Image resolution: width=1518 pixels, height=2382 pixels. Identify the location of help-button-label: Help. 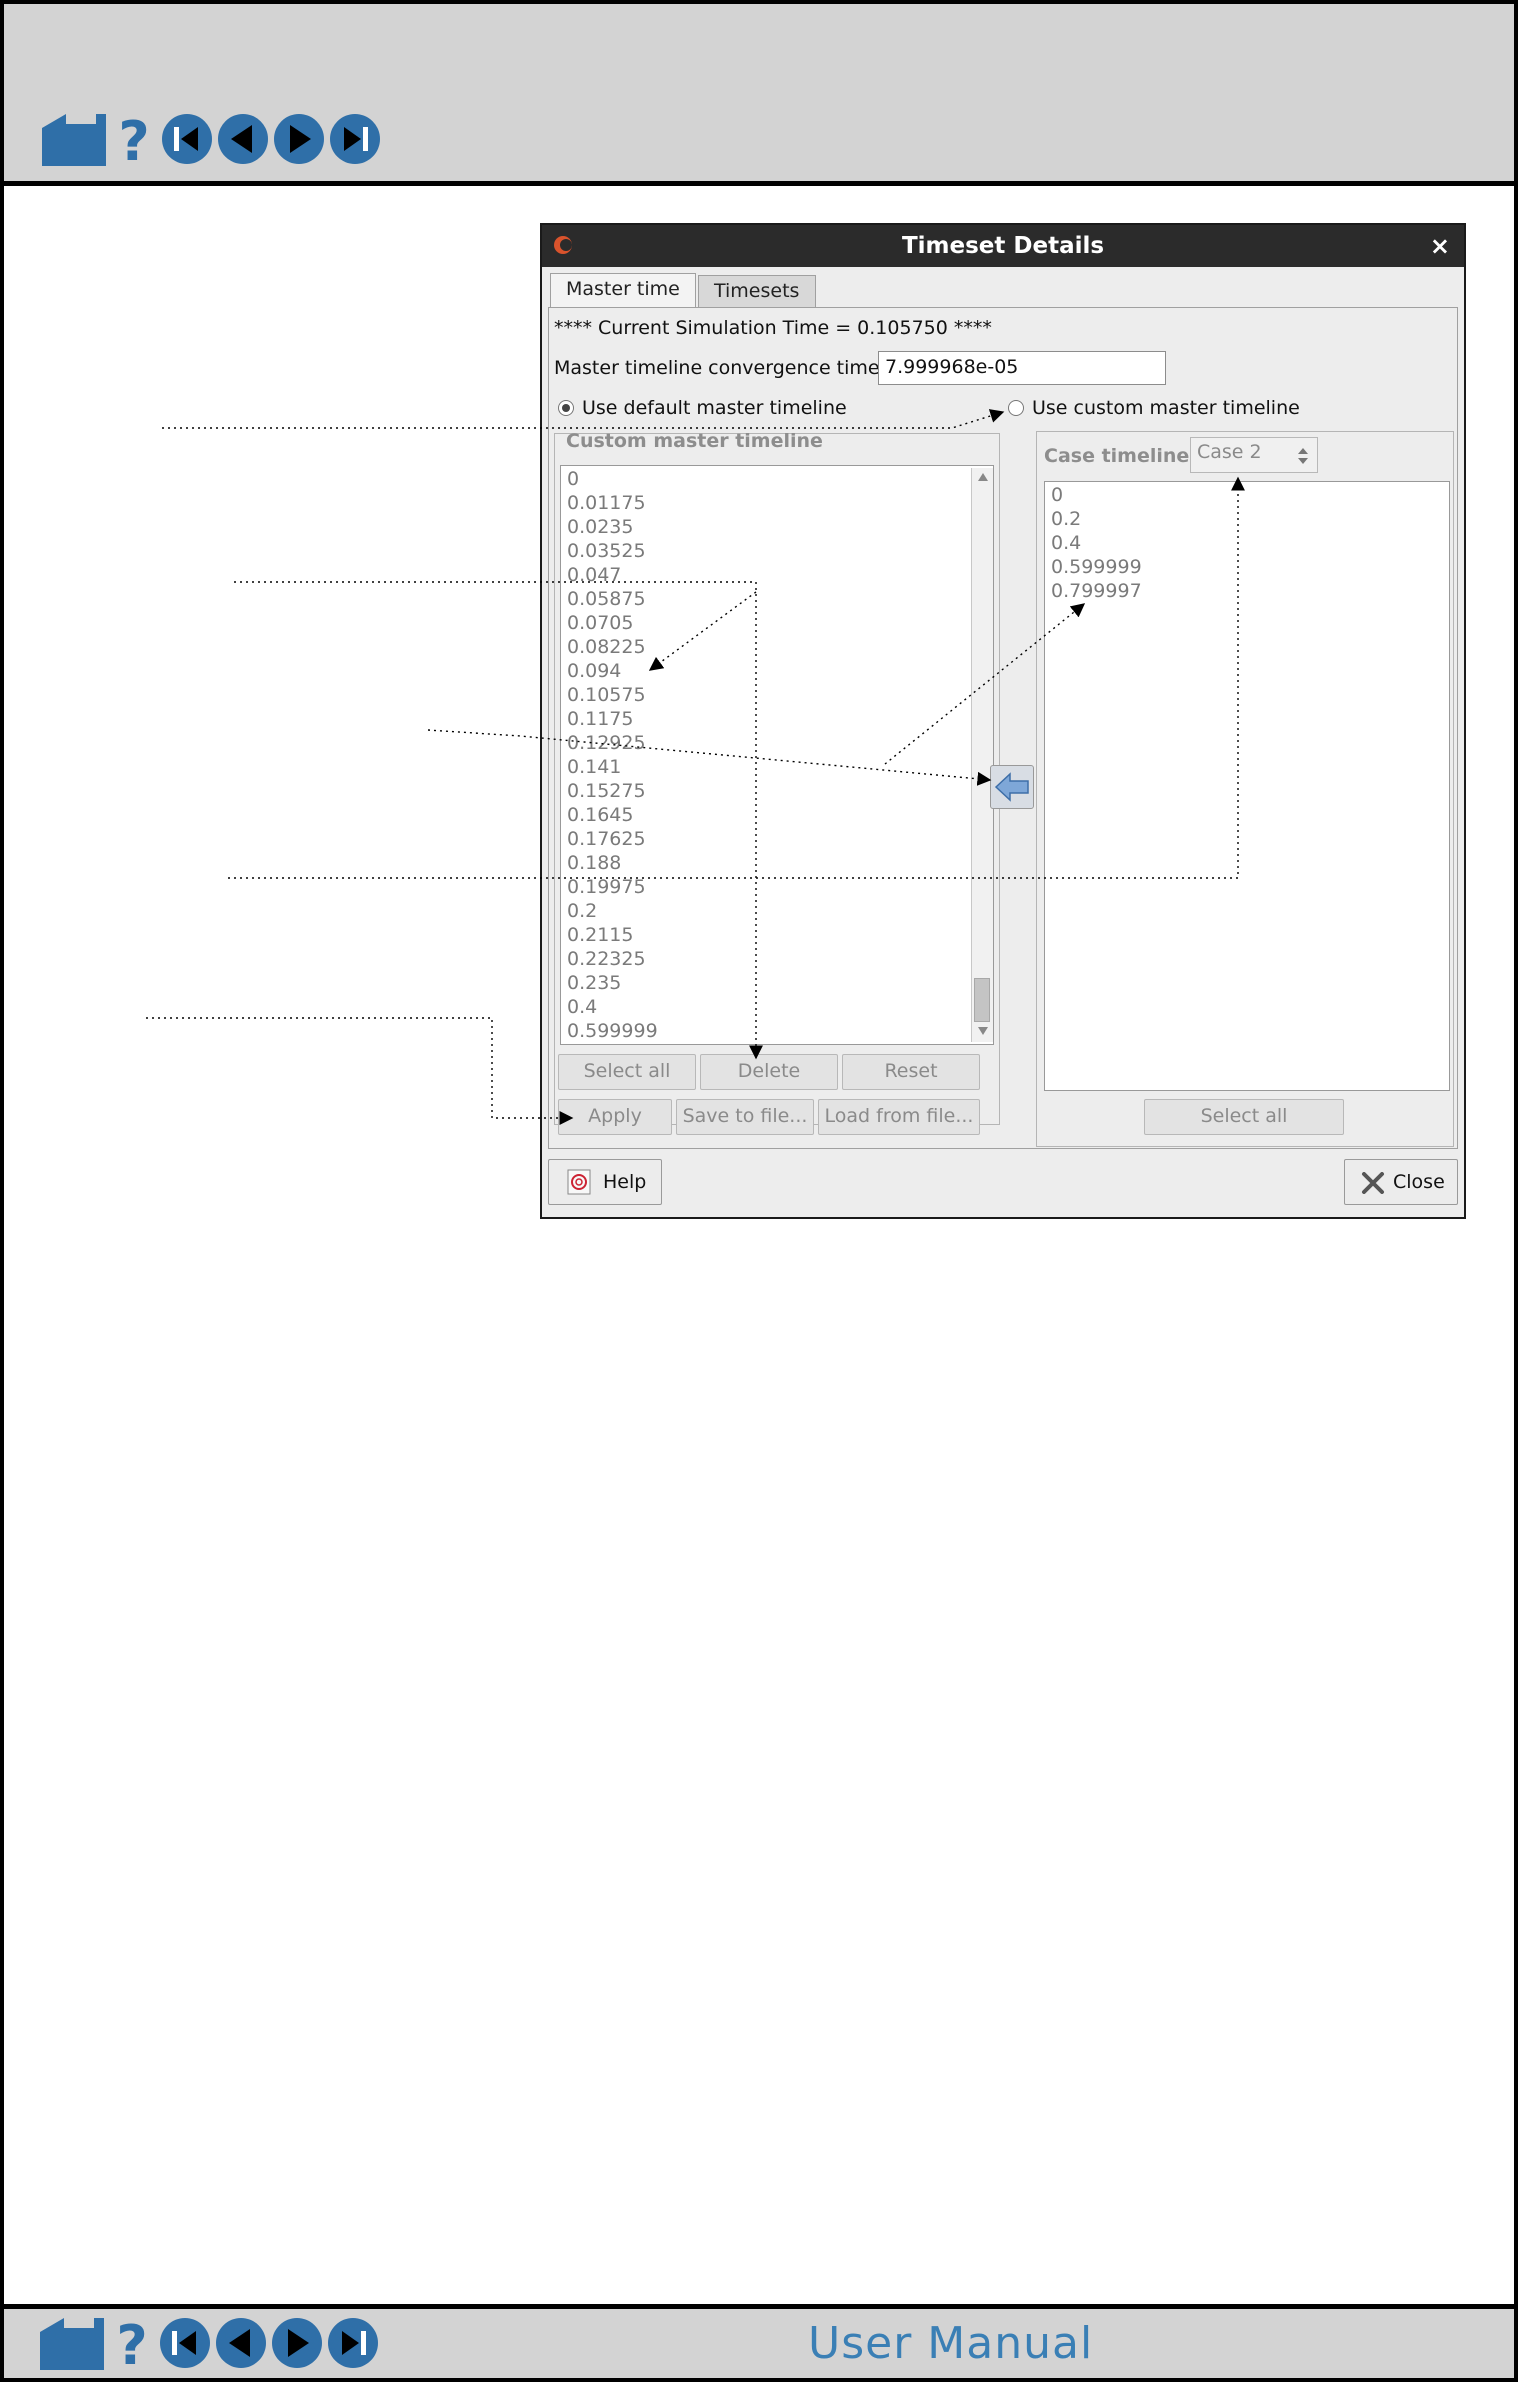
(625, 1182).